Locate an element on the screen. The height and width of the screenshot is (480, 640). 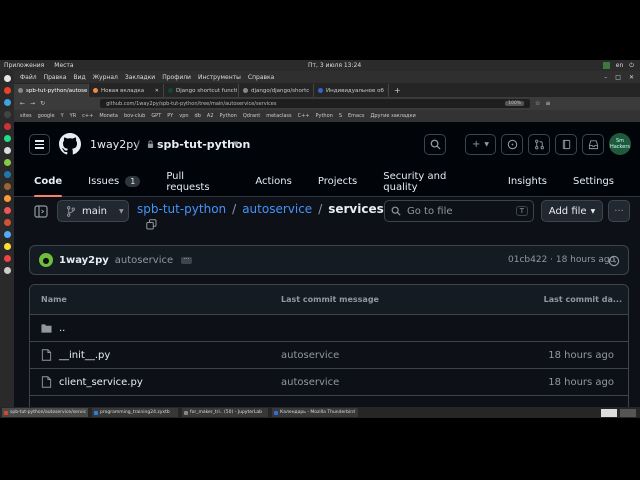
maximize-icon: □ is located at coordinates (618, 77).